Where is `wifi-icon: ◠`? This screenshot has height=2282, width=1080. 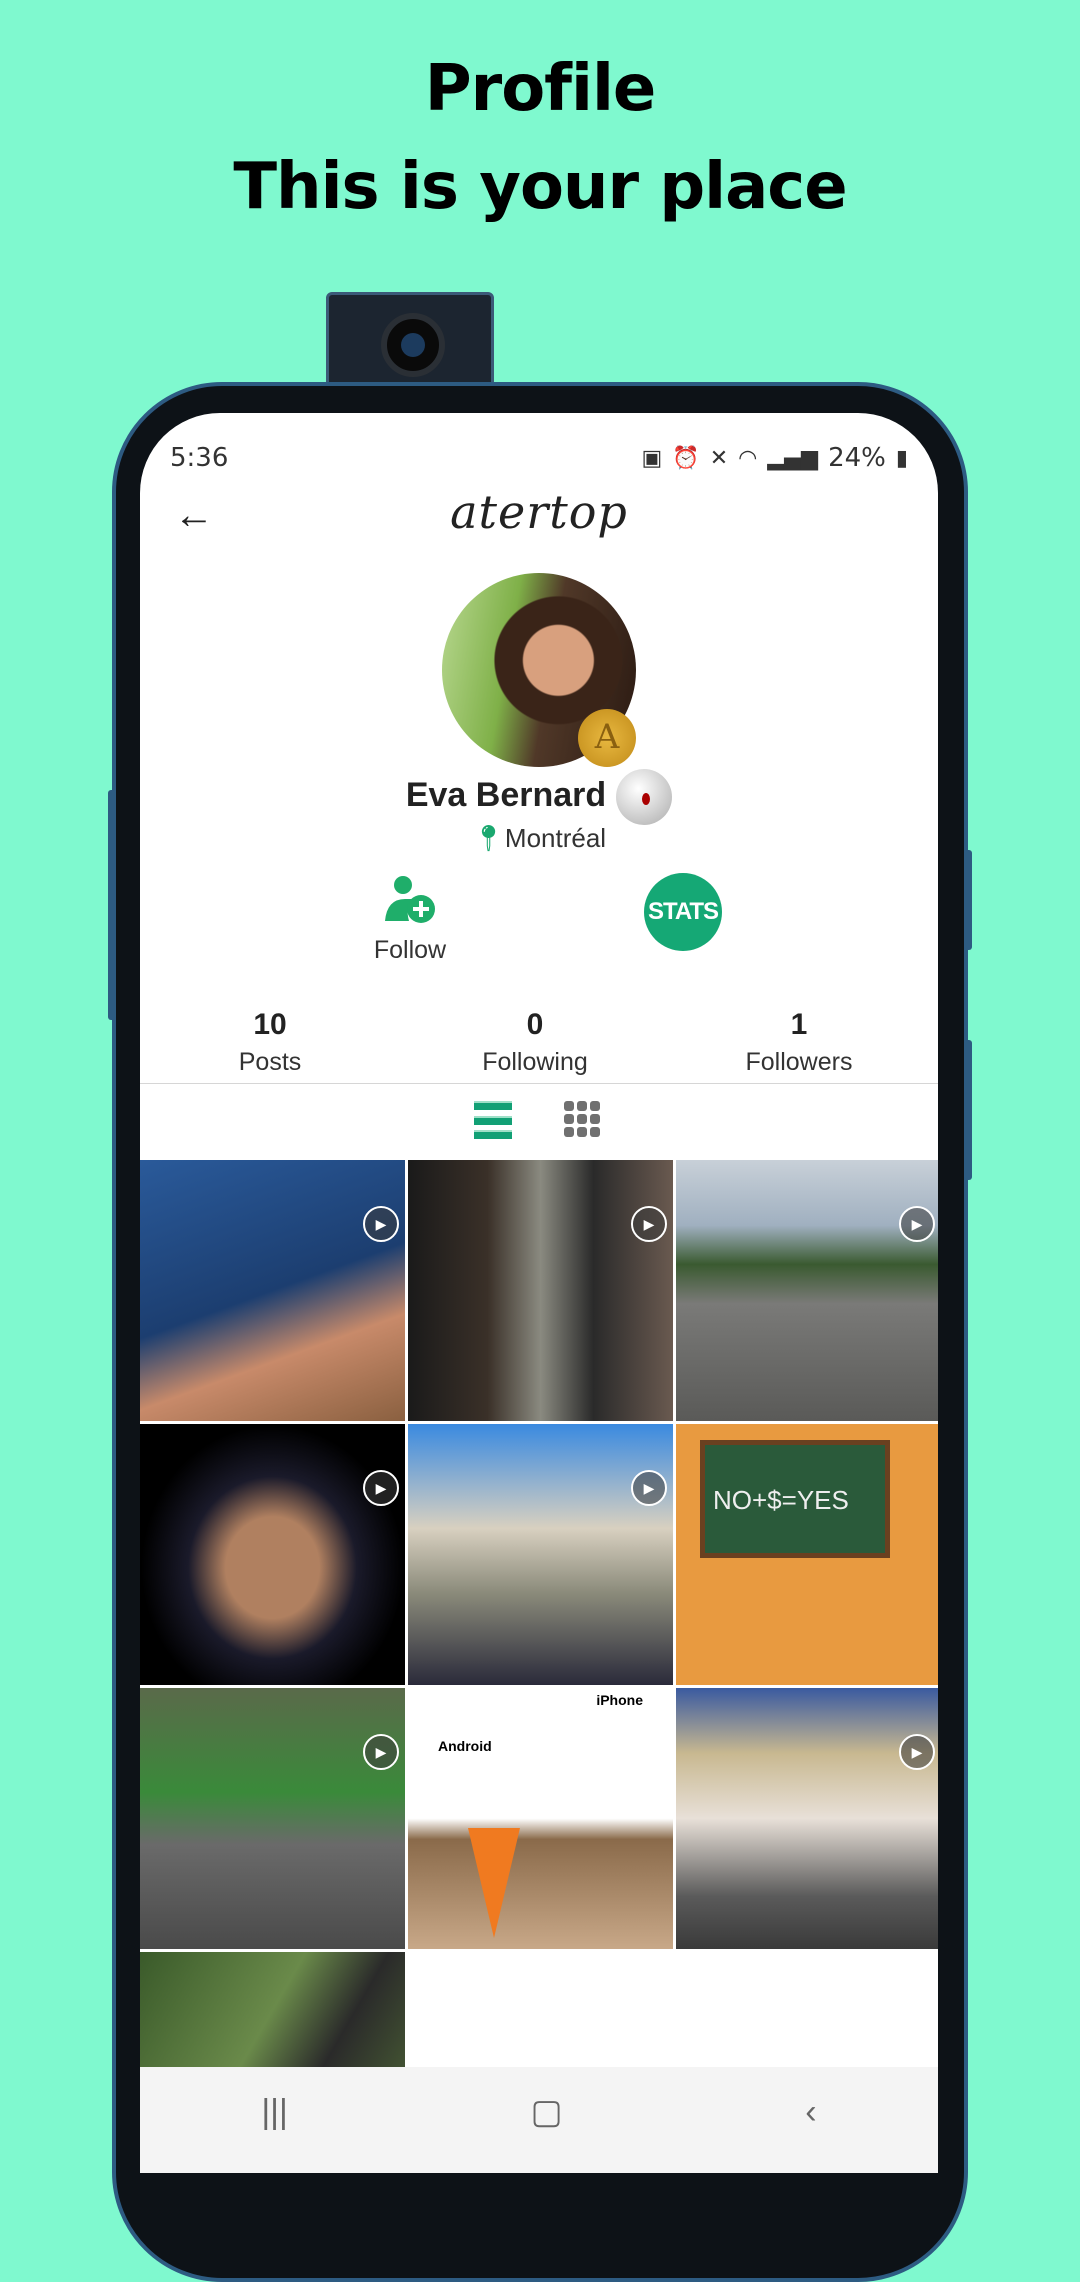 wifi-icon: ◠ is located at coordinates (748, 458).